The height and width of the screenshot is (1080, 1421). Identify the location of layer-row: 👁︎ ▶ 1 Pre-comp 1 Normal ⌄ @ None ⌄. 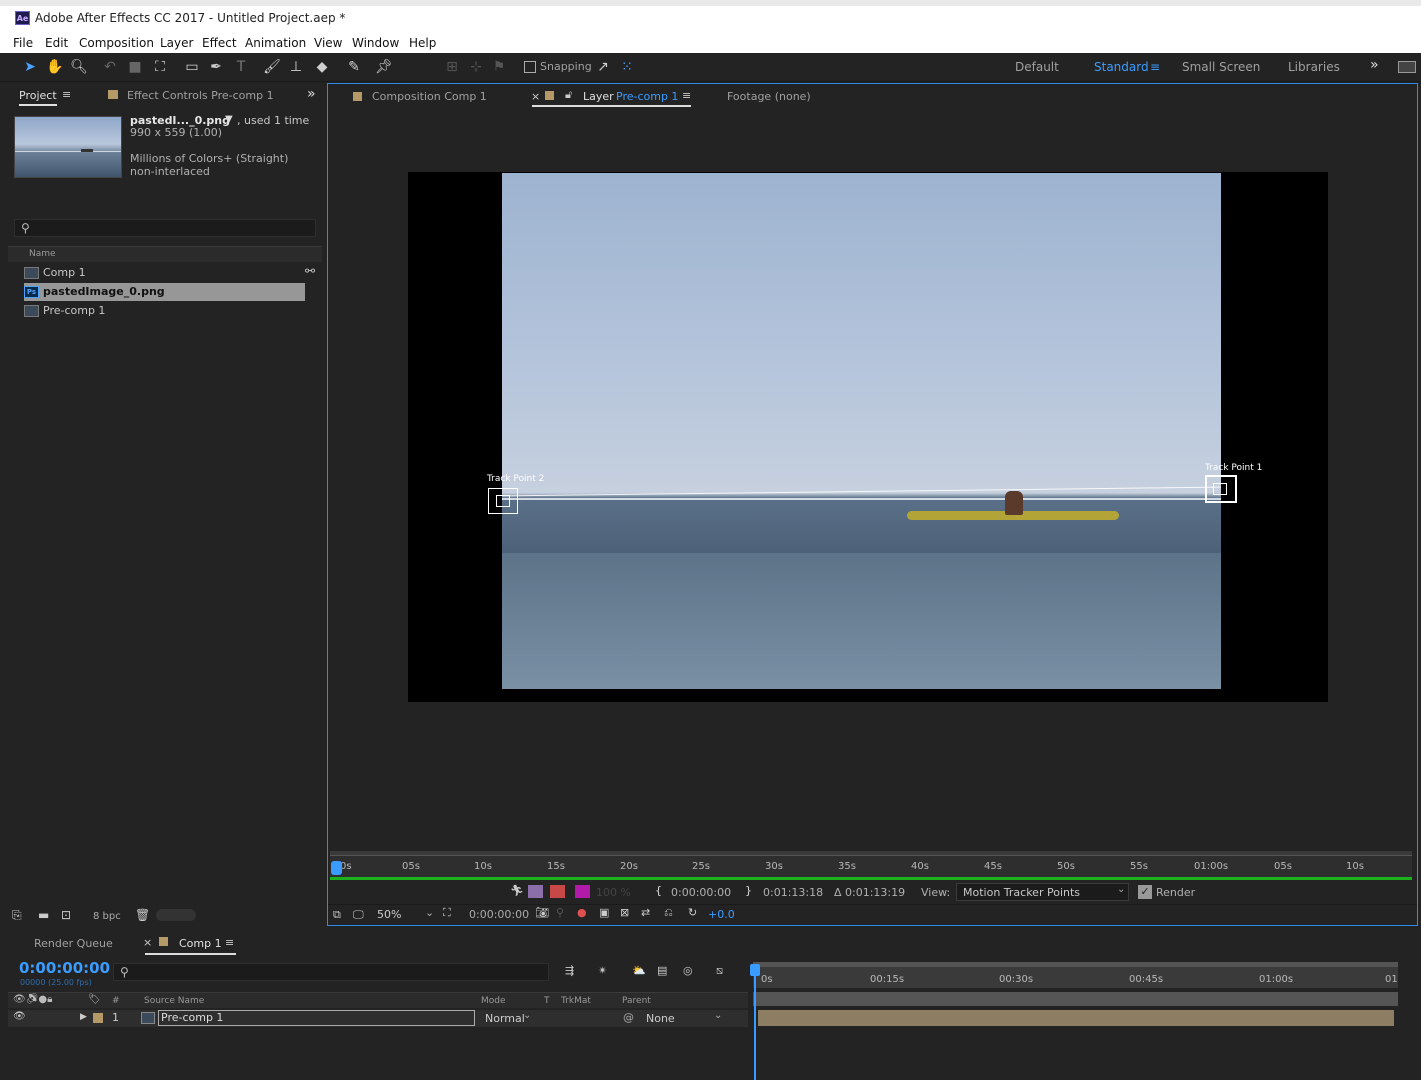
(378, 1018).